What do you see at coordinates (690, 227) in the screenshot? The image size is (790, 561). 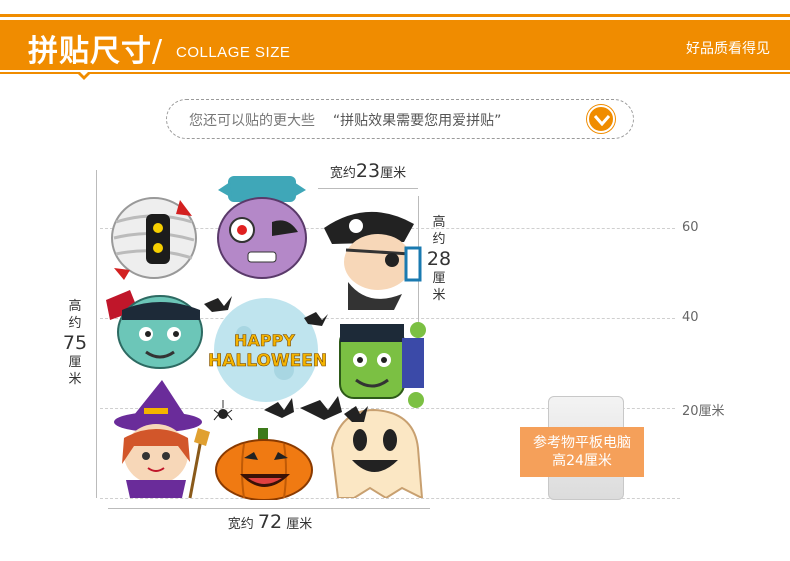 I see `scale-label-60: 60` at bounding box center [690, 227].